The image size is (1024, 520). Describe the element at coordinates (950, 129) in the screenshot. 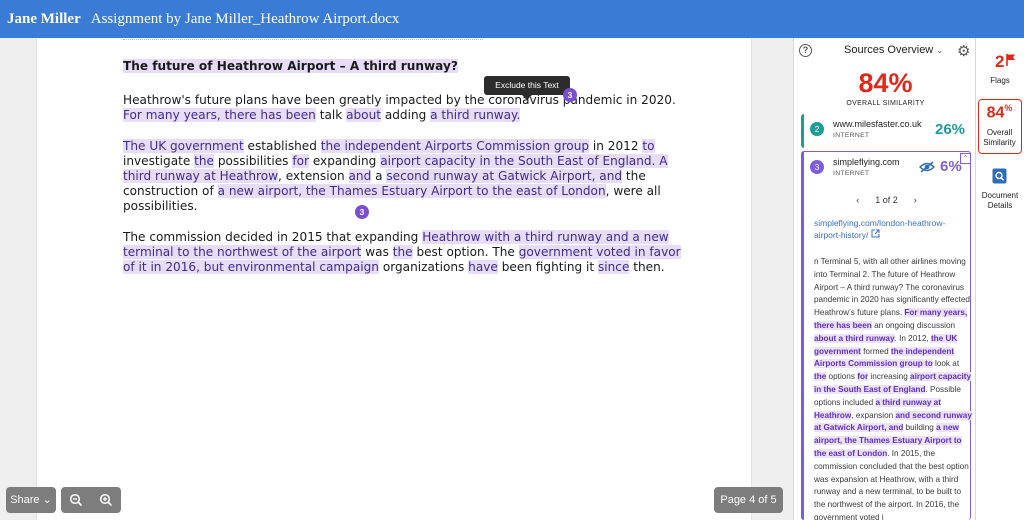

I see `source-percent: 26%` at that location.